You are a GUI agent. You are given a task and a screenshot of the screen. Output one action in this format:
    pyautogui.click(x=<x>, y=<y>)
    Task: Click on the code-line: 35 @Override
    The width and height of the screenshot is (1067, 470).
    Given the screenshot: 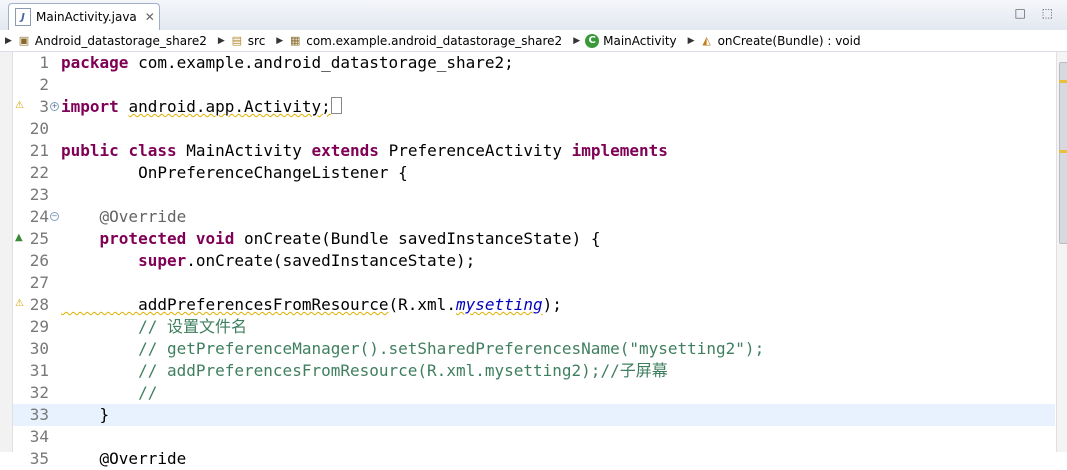 What is the action you would take?
    pyautogui.click(x=534, y=459)
    